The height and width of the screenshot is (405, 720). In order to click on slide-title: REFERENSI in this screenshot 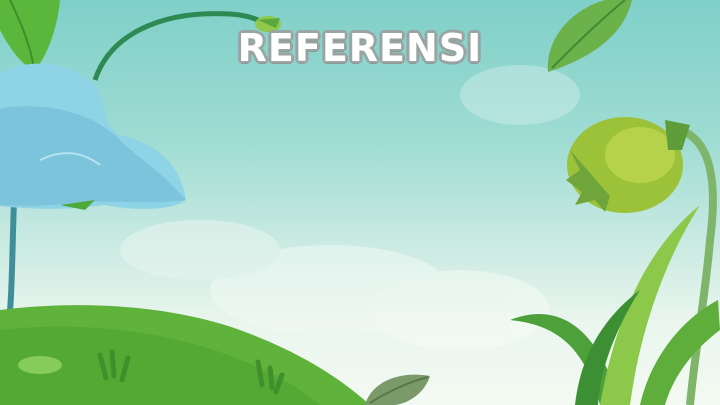, I will do `click(360, 48)`.